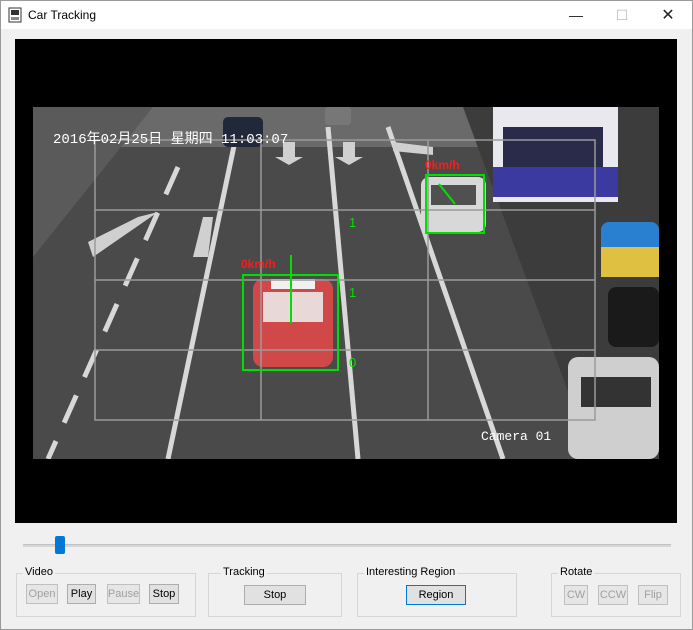  I want to click on region-button: Region, so click(436, 595).